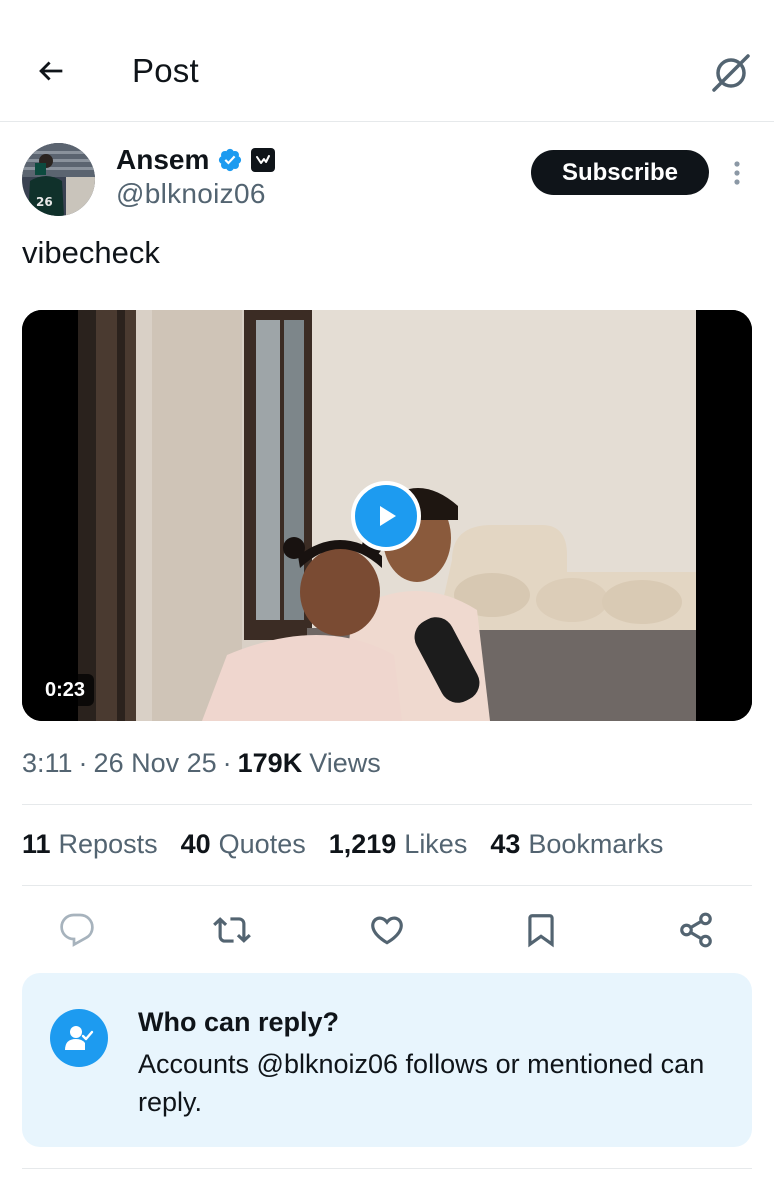 The height and width of the screenshot is (1200, 774). Describe the element at coordinates (263, 160) in the screenshot. I see `affiliate-badge-icon` at that location.